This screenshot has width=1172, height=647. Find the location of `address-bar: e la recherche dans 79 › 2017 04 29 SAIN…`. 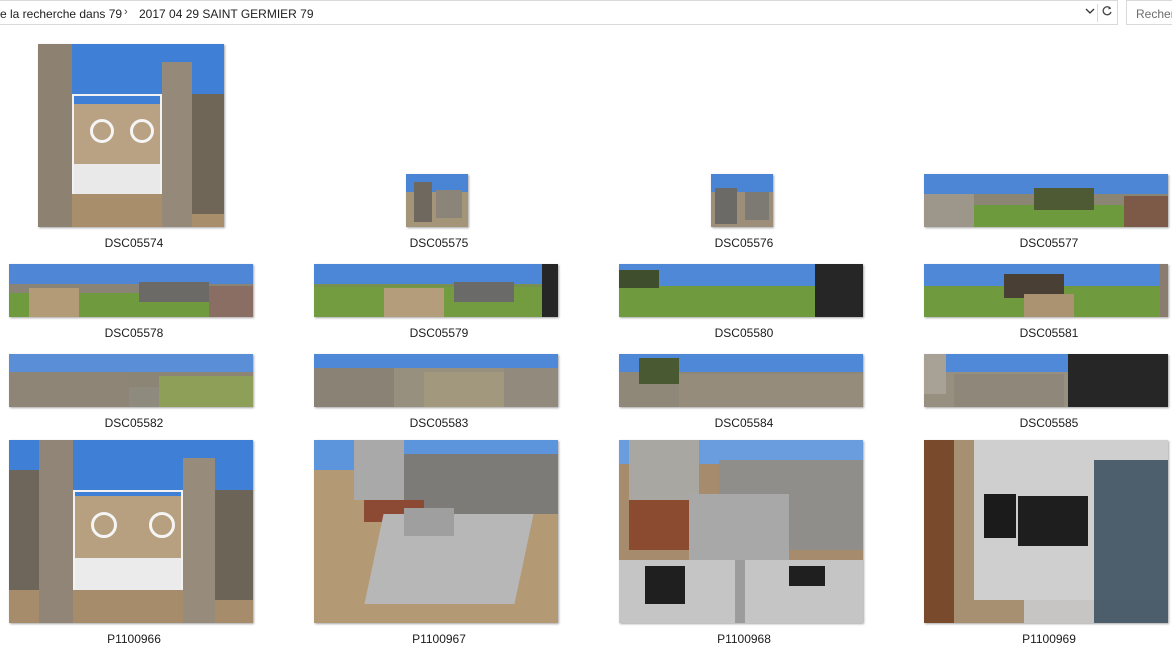

address-bar: e la recherche dans 79 › 2017 04 29 SAIN… is located at coordinates (559, 12).